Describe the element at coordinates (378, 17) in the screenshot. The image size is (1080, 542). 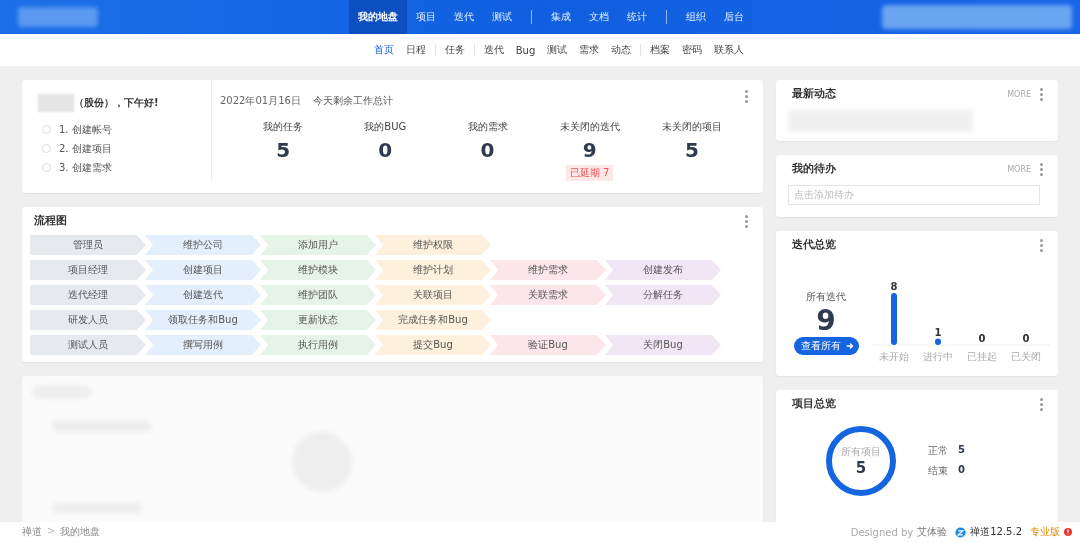
I see `nav-tab: 我的地盘` at that location.